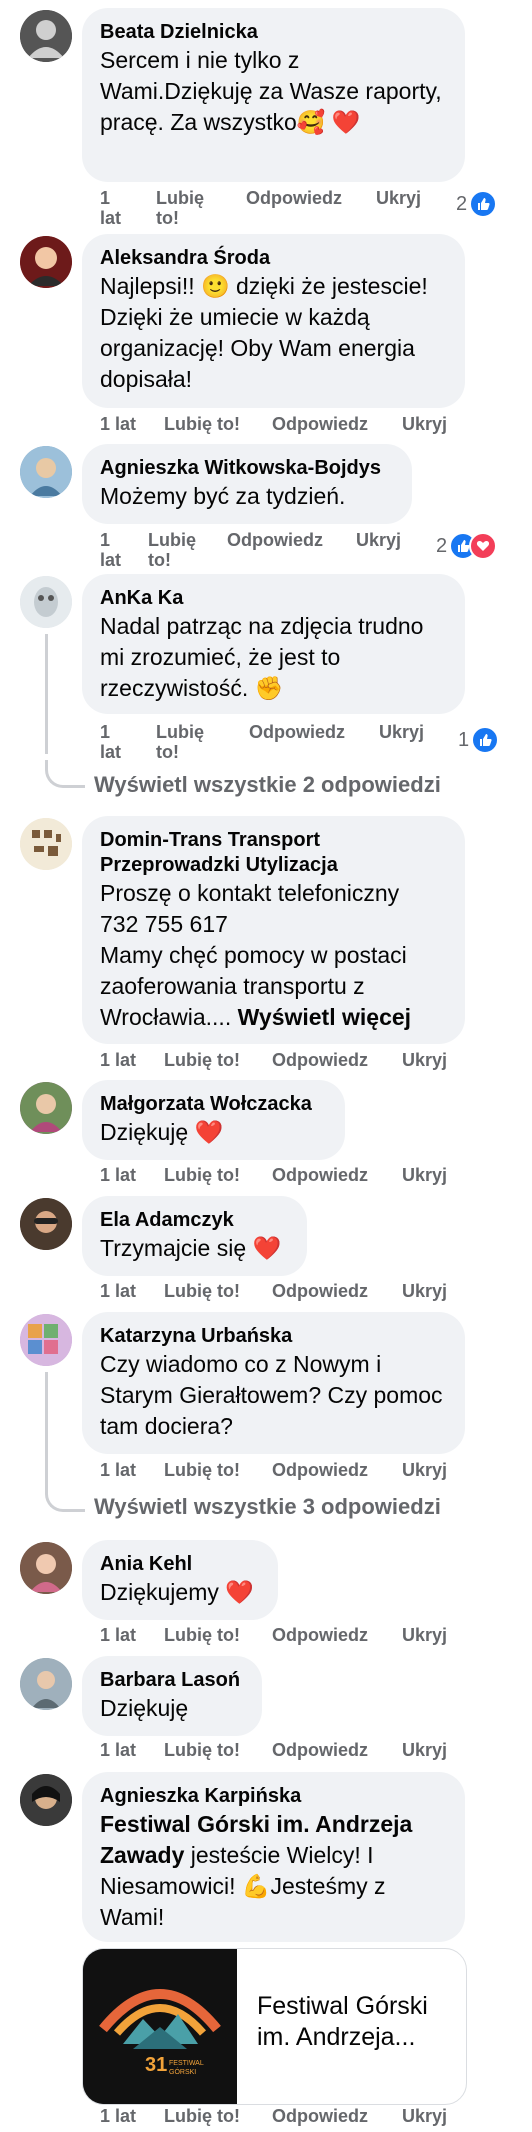 This screenshot has width=532, height=2132. I want to click on comment-author: Aleksandra Środa, so click(273, 258).